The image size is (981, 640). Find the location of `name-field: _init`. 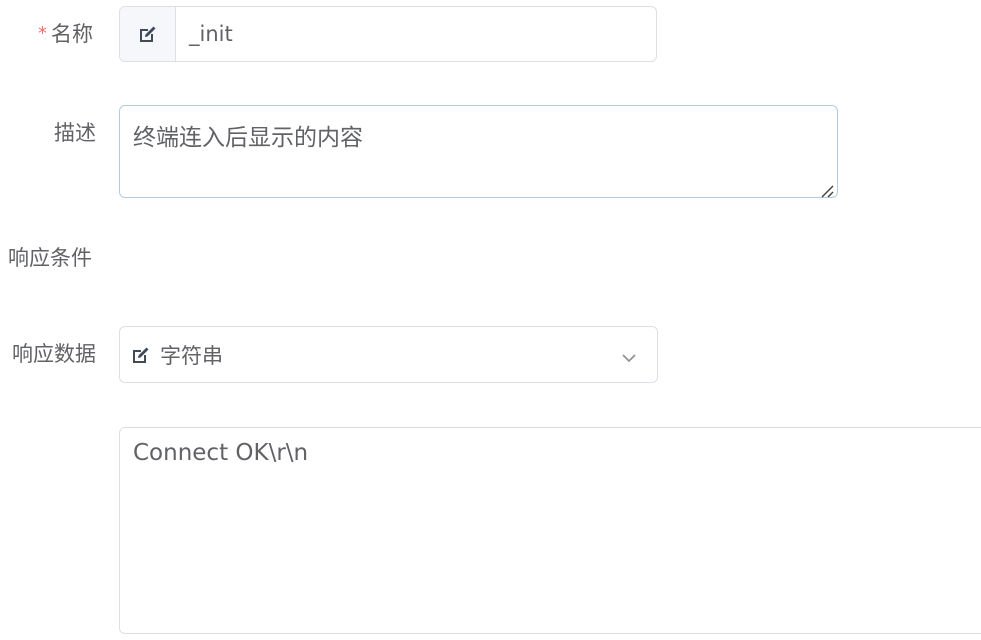

name-field: _init is located at coordinates (388, 34).